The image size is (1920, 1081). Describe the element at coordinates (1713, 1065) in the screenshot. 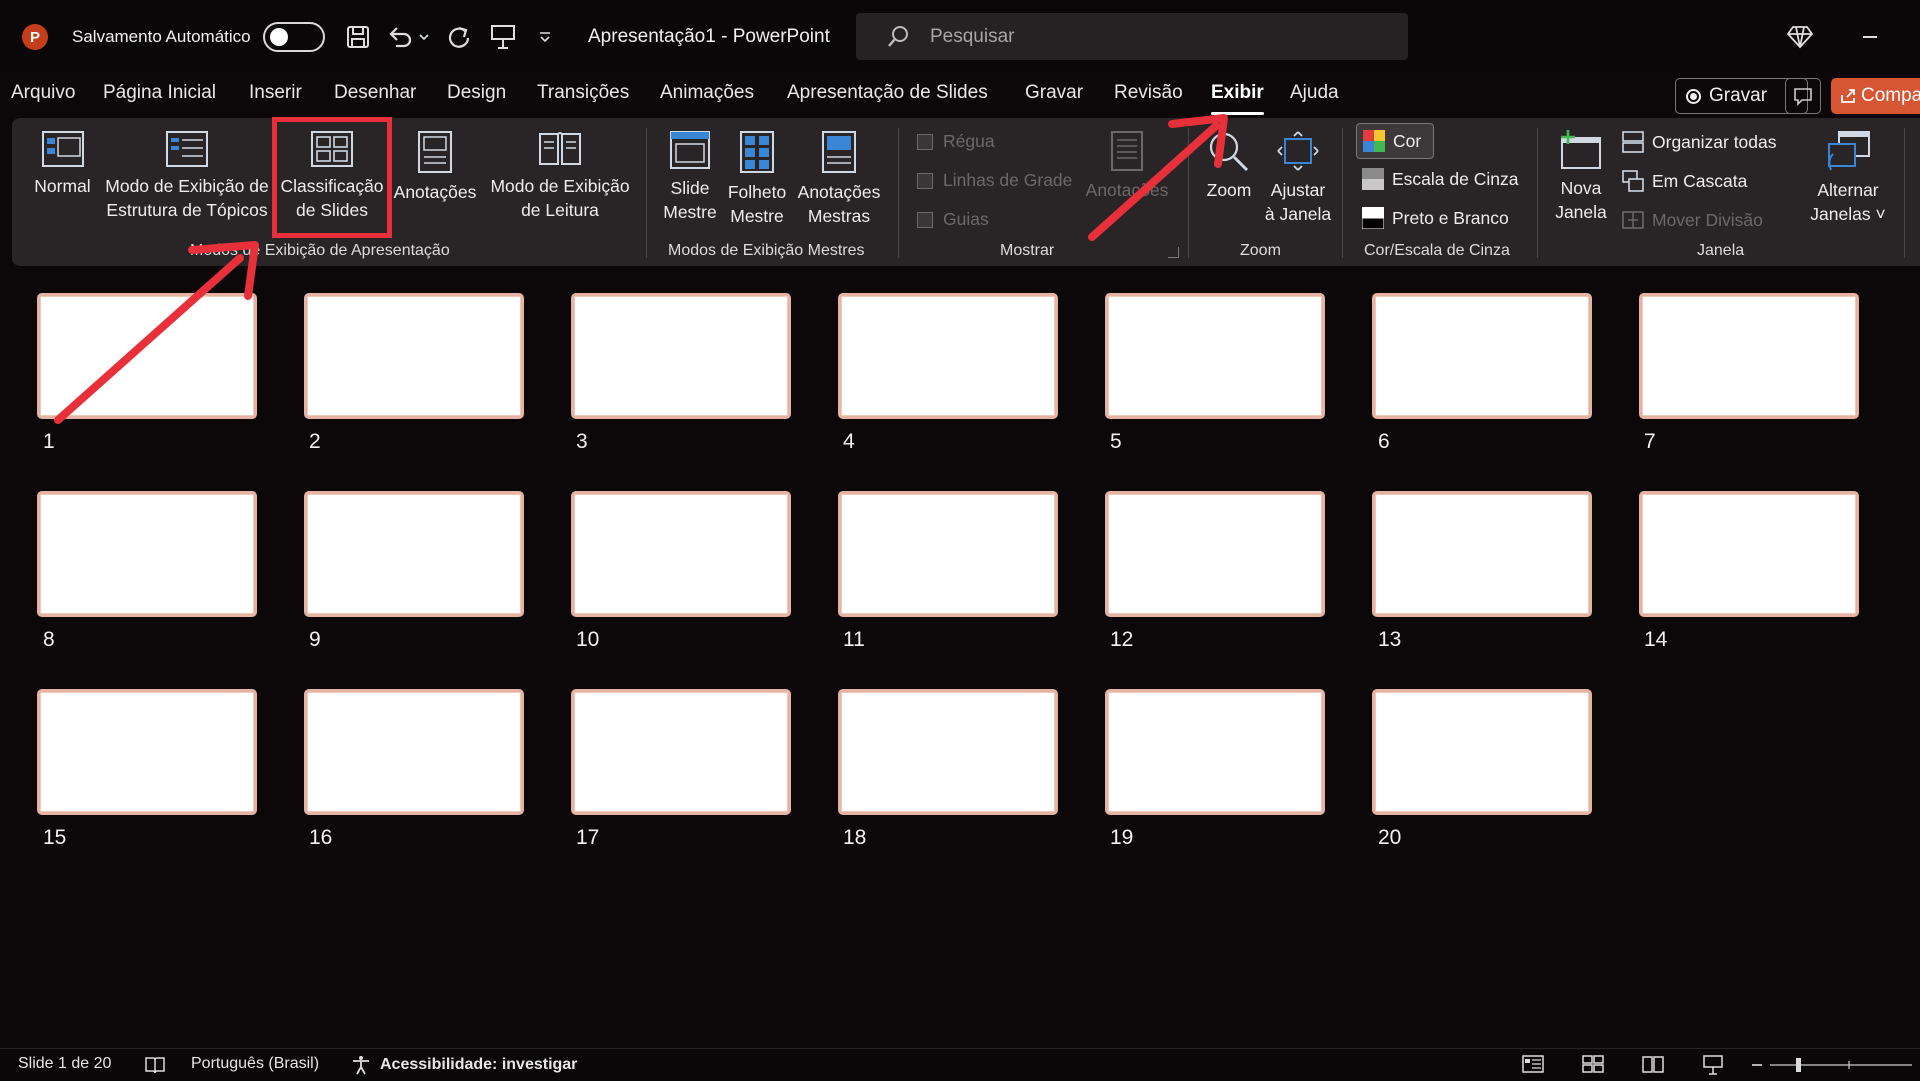

I see `slideshow-status-icon` at that location.